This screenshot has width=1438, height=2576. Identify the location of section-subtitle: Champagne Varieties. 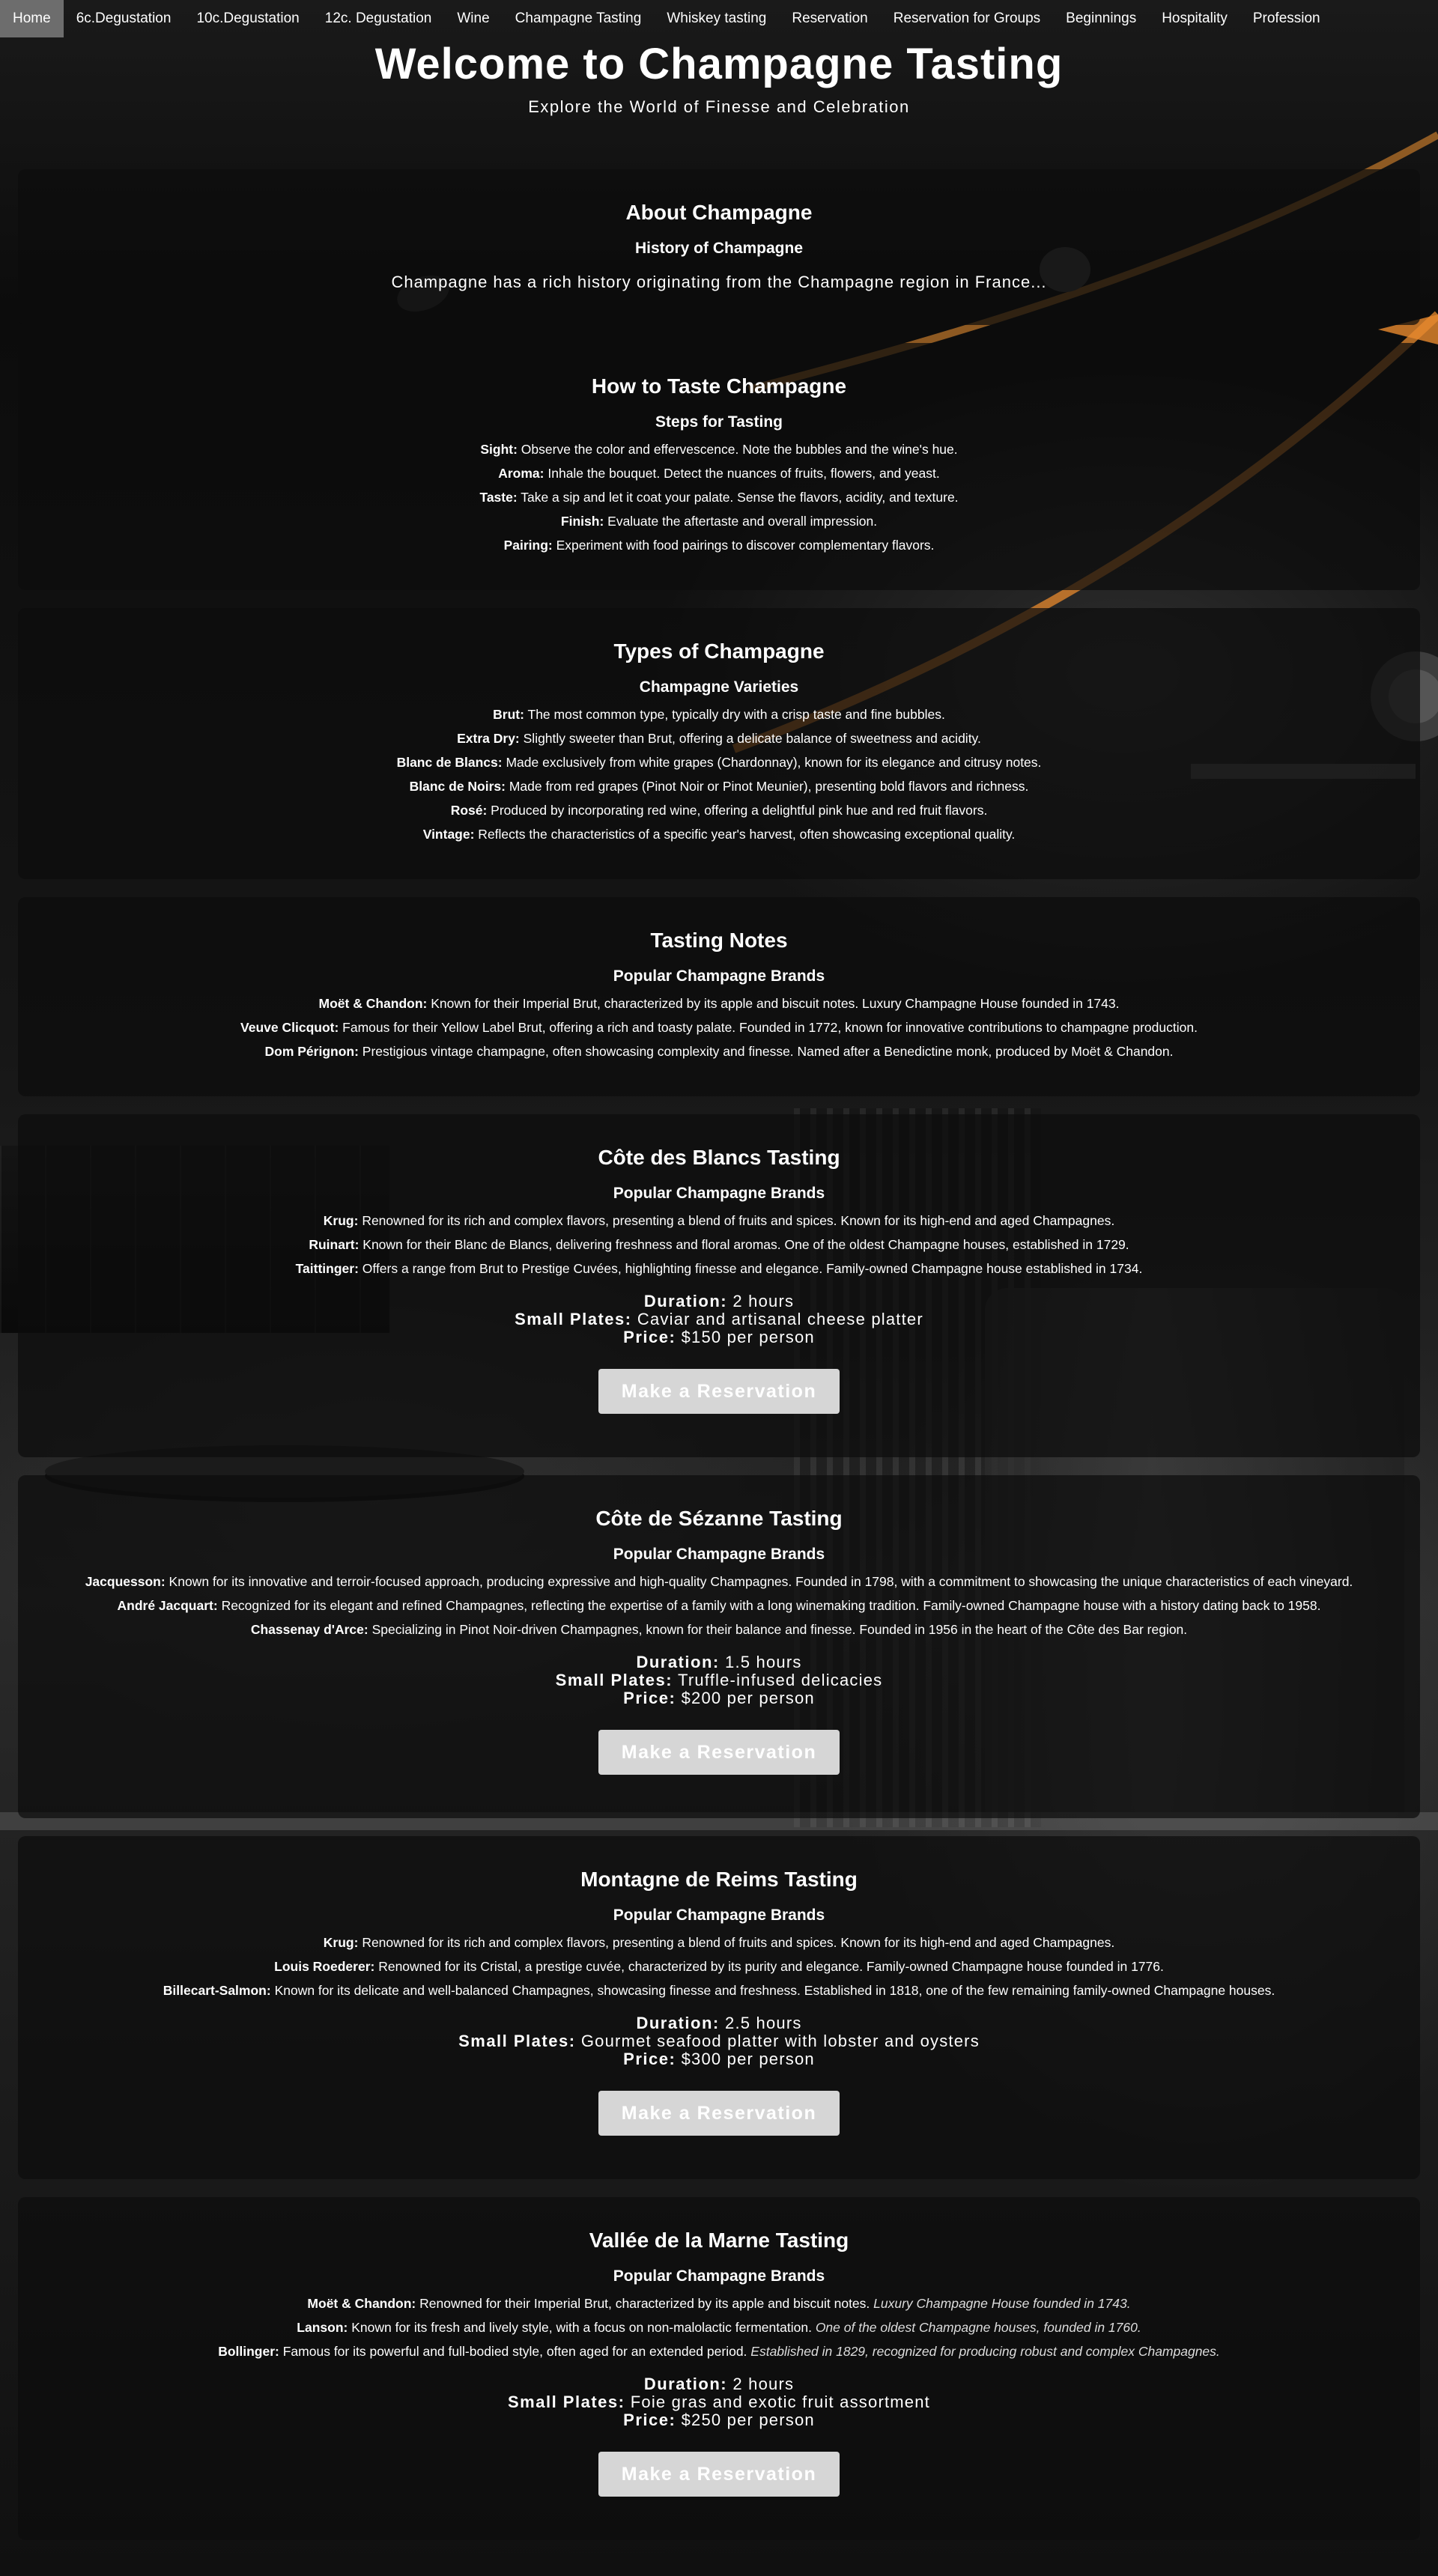
(719, 687).